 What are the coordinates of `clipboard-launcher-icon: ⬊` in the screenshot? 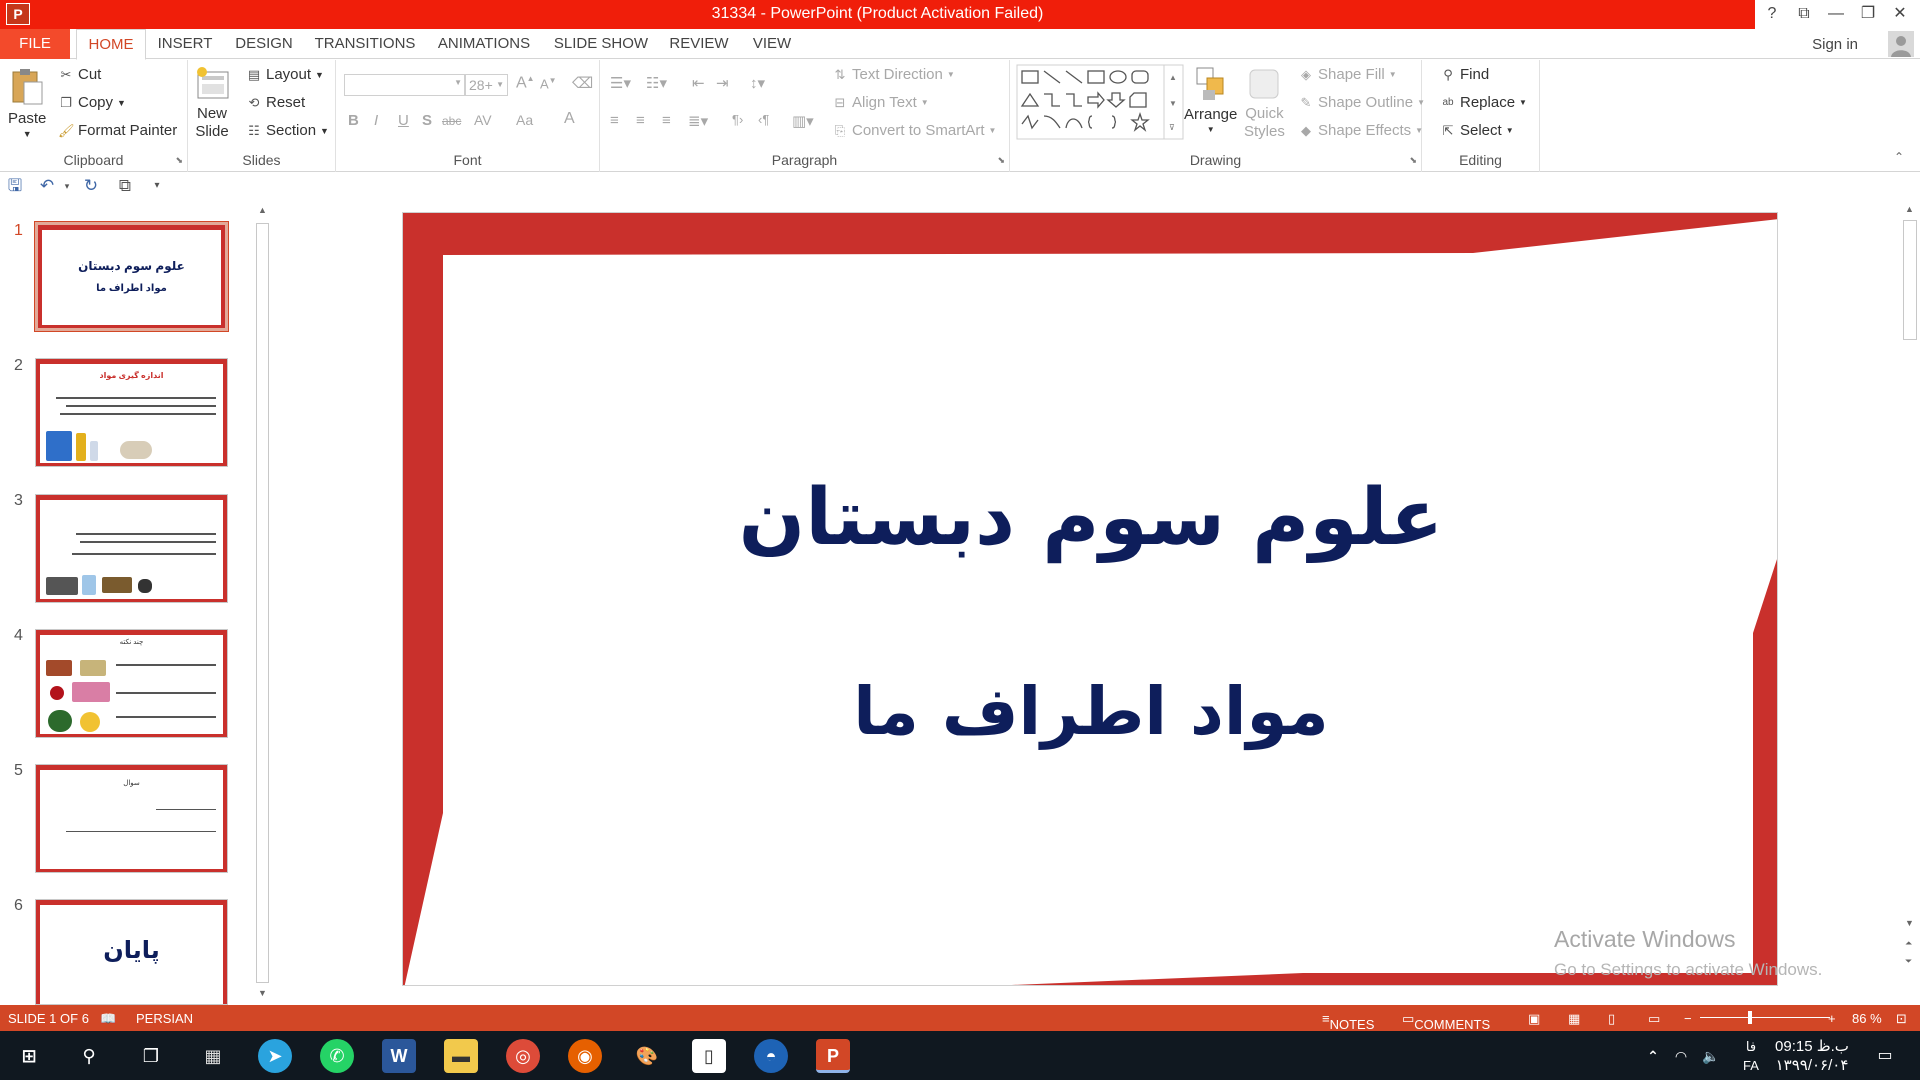 It's located at (179, 160).